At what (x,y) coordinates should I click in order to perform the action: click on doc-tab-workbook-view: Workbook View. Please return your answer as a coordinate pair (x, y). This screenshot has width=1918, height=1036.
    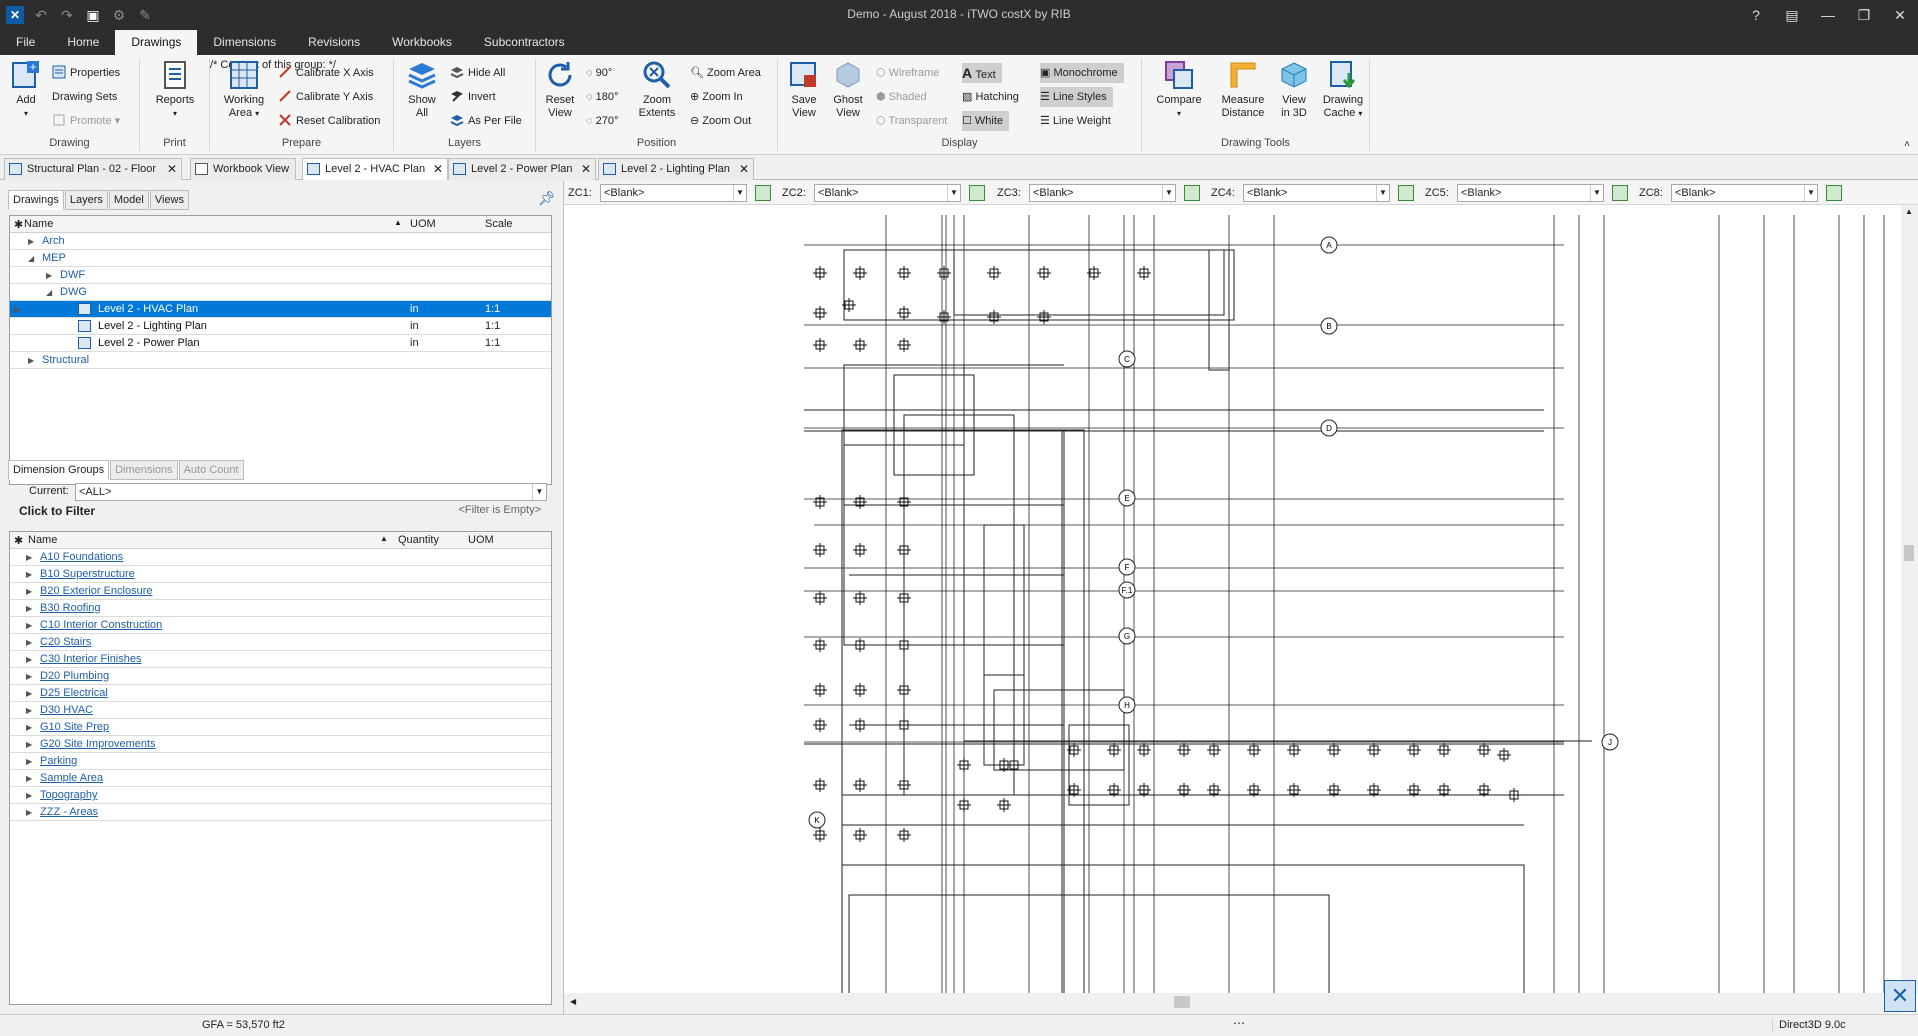
    Looking at the image, I should click on (243, 169).